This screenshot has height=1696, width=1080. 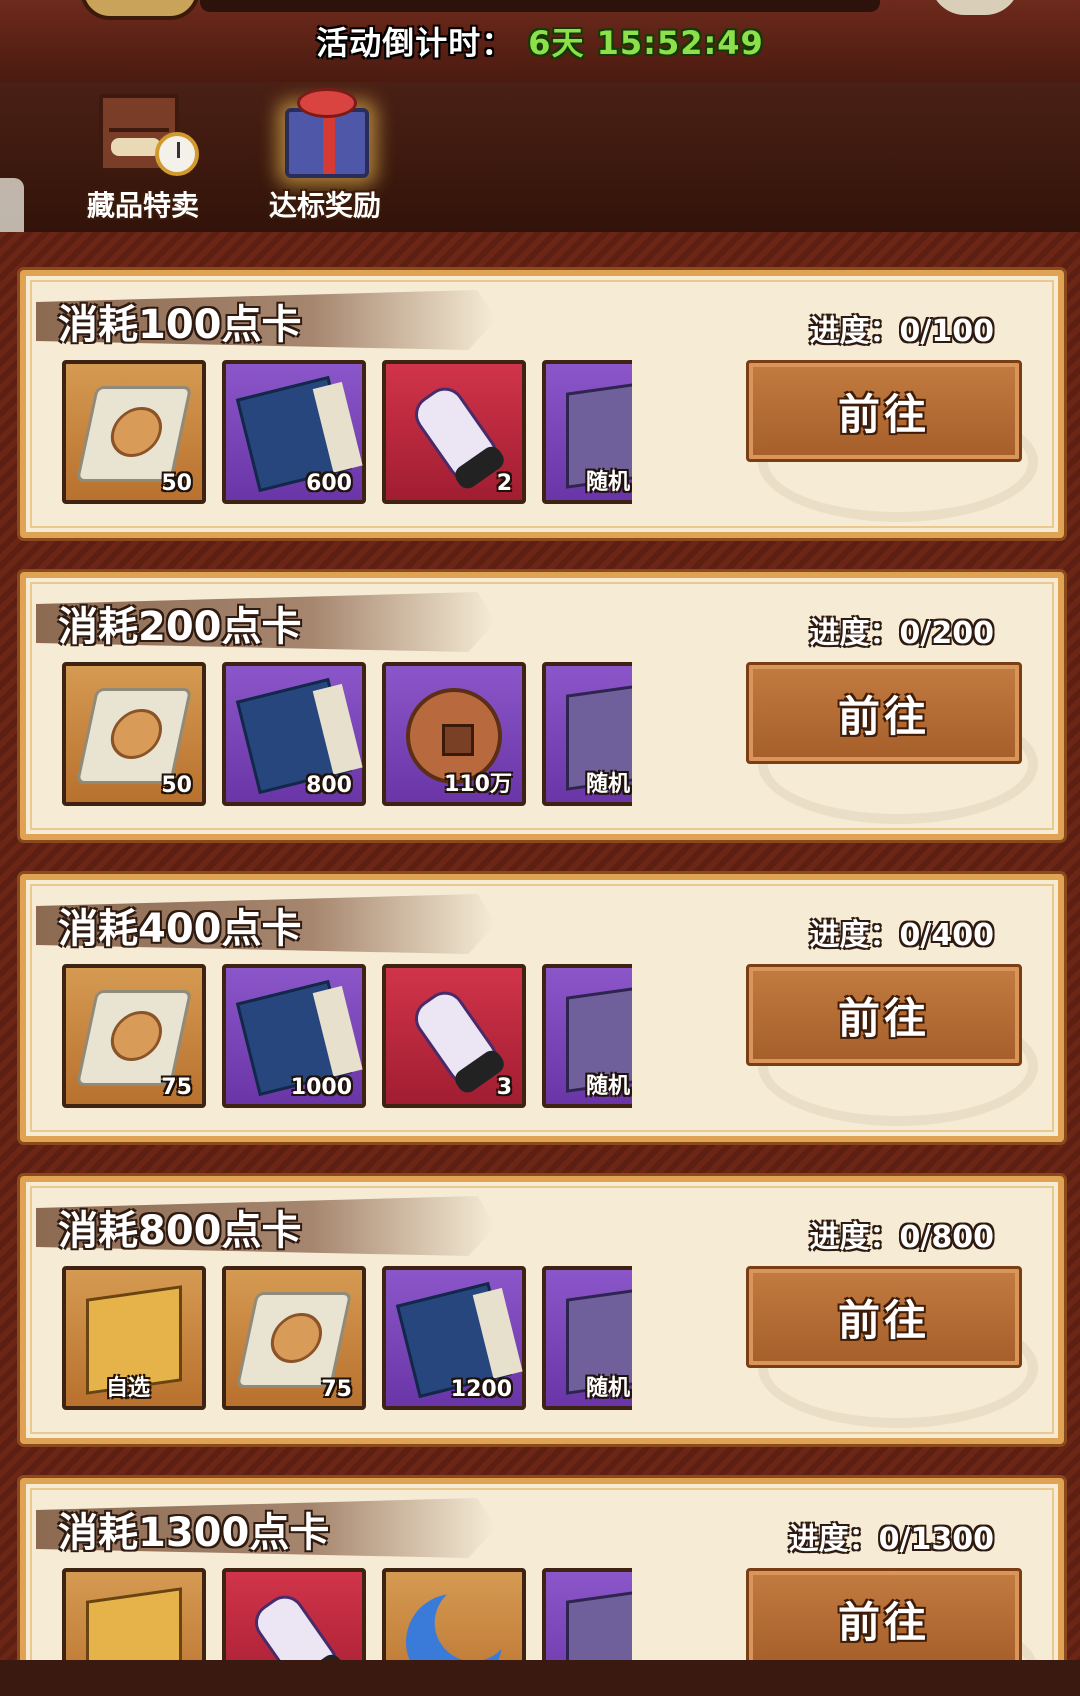 I want to click on reward-items: 50 800 110万 随机, so click(x=347, y=735).